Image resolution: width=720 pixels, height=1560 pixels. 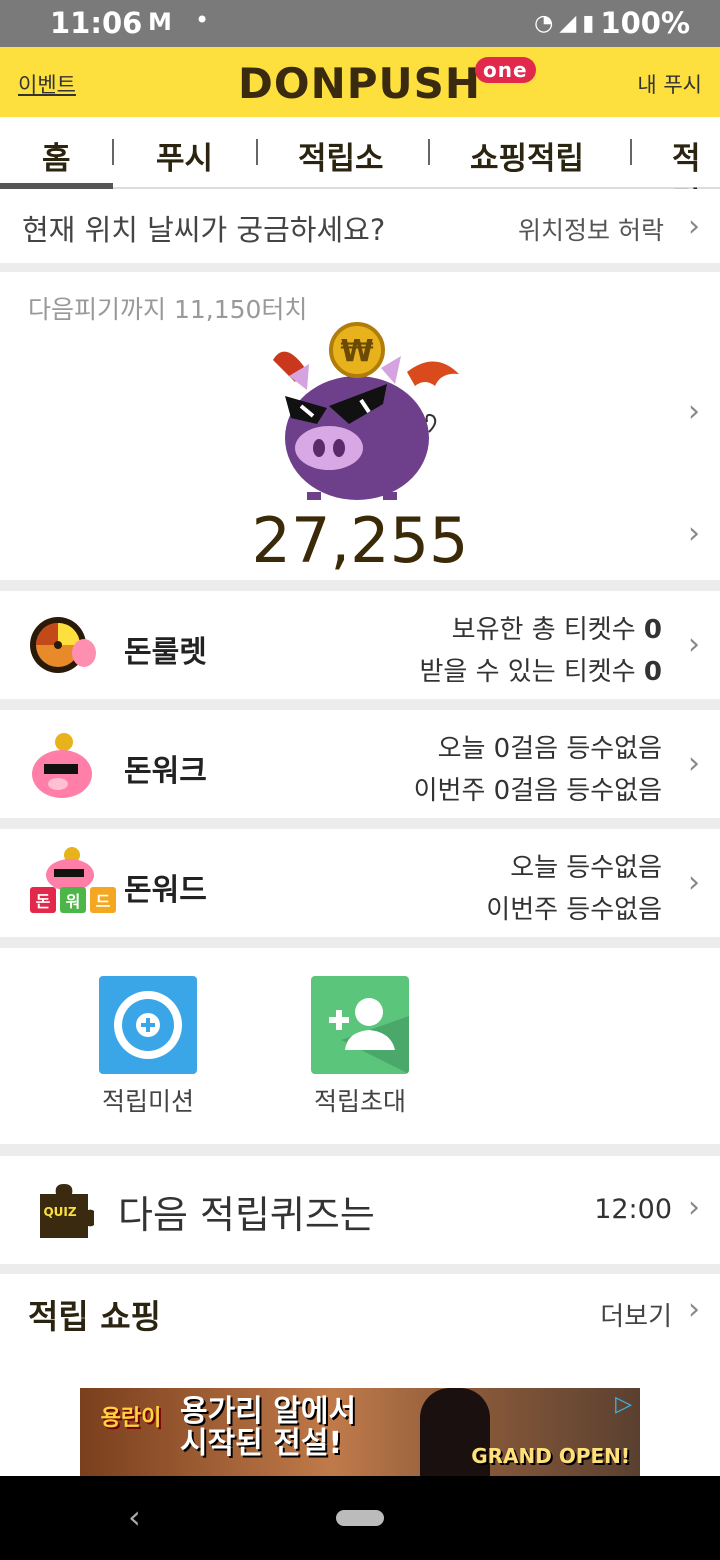 I want to click on shopping-more-link: 더보기, so click(x=636, y=1314).